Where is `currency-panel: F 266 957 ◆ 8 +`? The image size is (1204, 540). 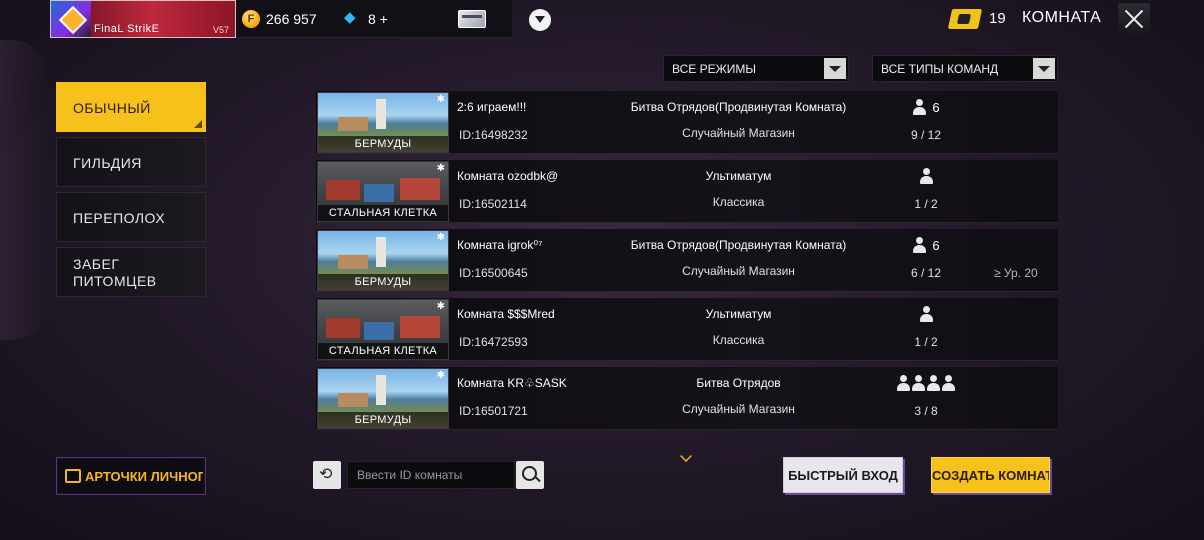 currency-panel: F 266 957 ◆ 8 + is located at coordinates (374, 19).